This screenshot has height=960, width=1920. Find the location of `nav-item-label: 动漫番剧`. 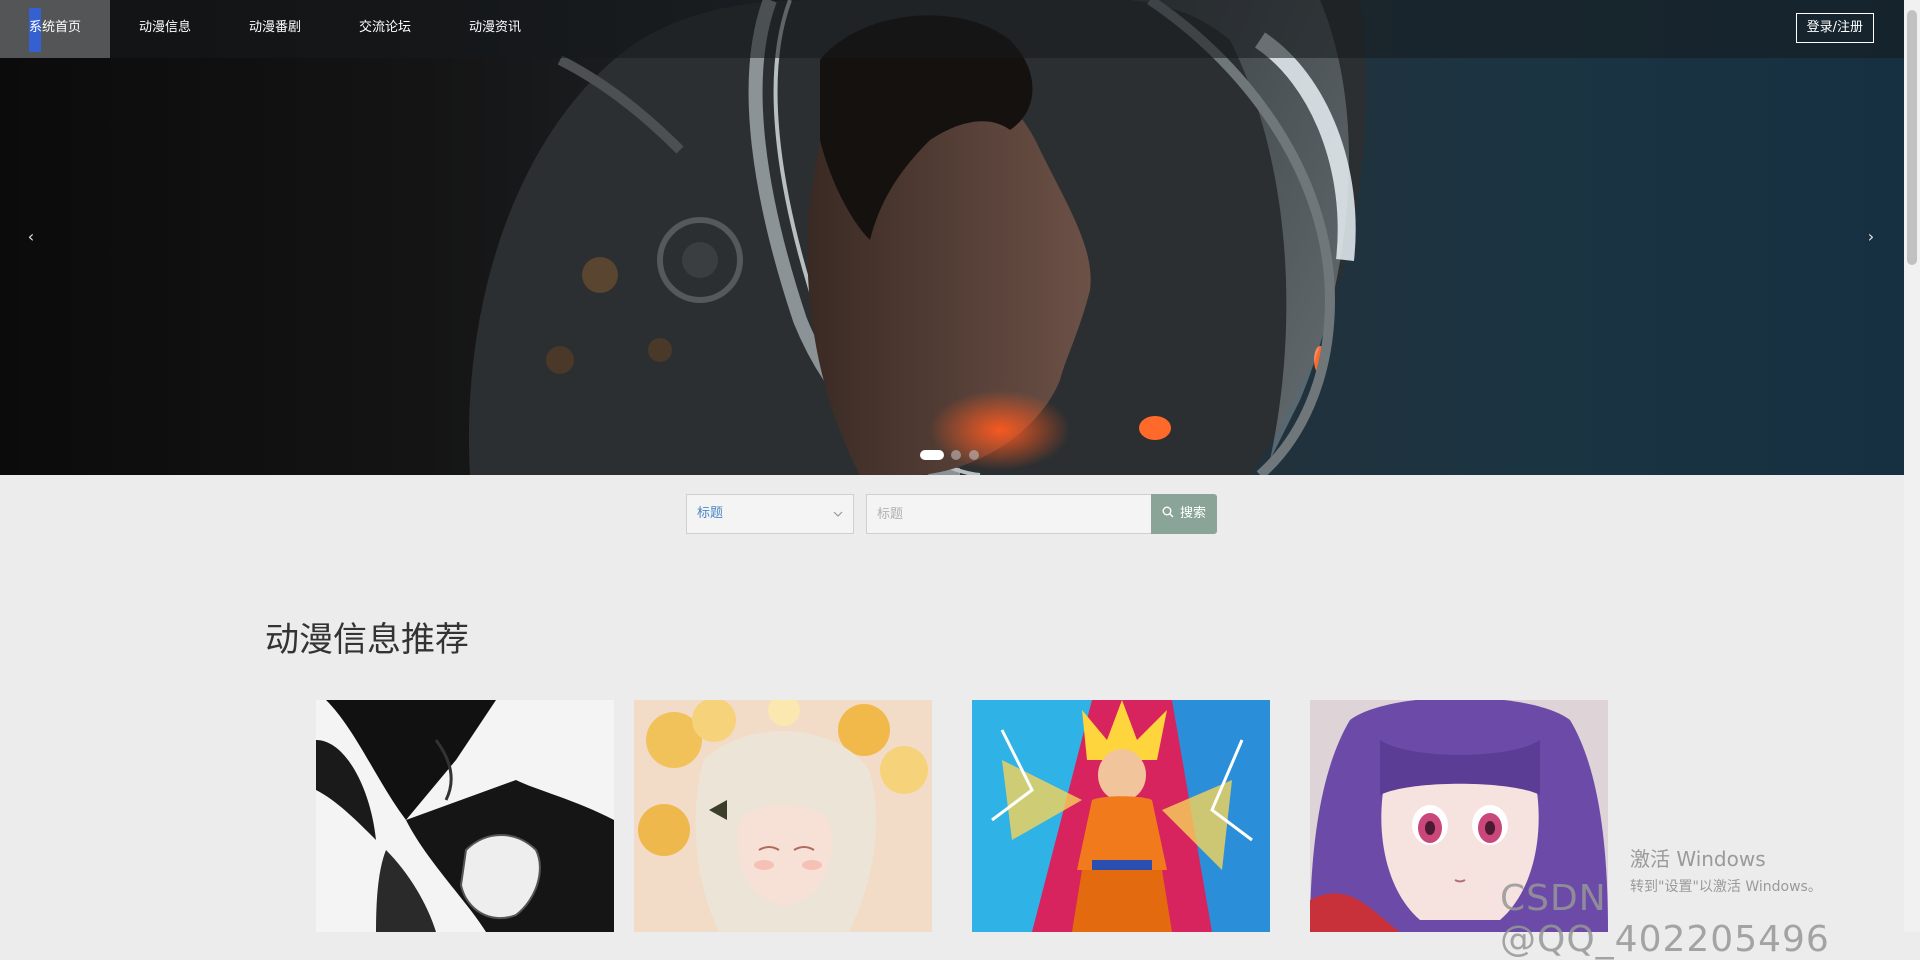

nav-item-label: 动漫番剧 is located at coordinates (274, 27).